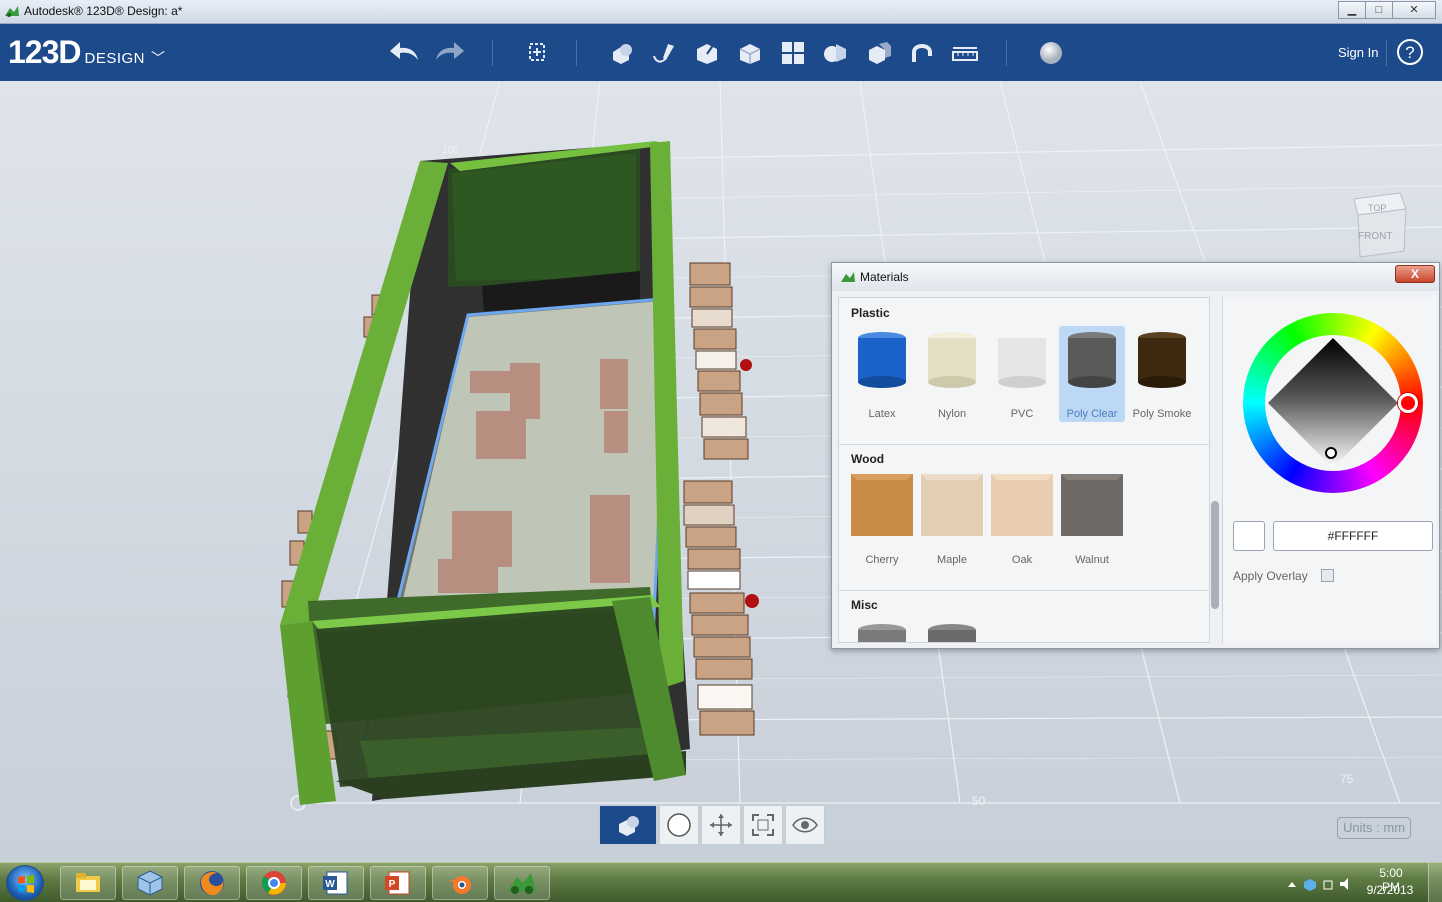 The width and height of the screenshot is (1442, 902). Describe the element at coordinates (721, 12) in the screenshot. I see `window-titlebar: Autodesk® 123D® Design: a* ▁ □ ✕` at that location.